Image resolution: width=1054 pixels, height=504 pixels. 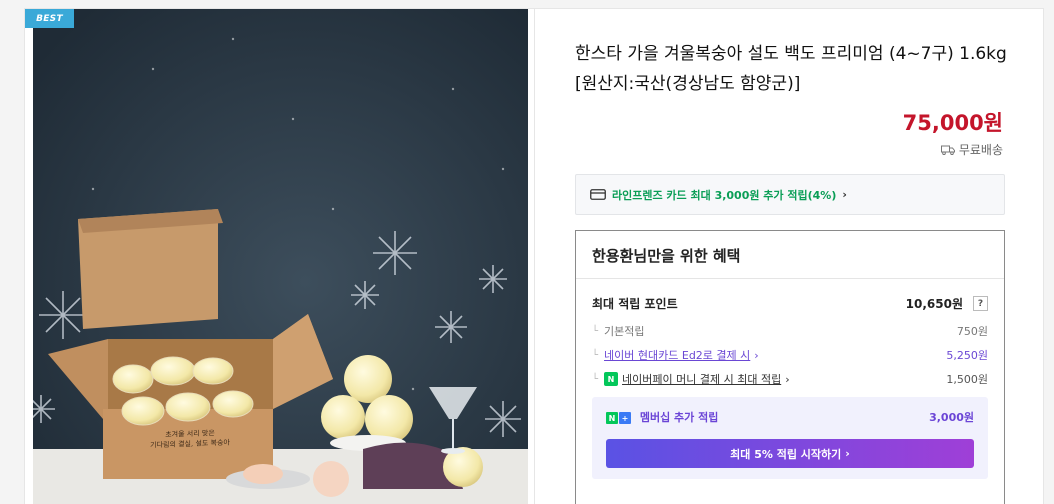 What do you see at coordinates (934, 304) in the screenshot?
I see `max-points-value: 10,650원` at bounding box center [934, 304].